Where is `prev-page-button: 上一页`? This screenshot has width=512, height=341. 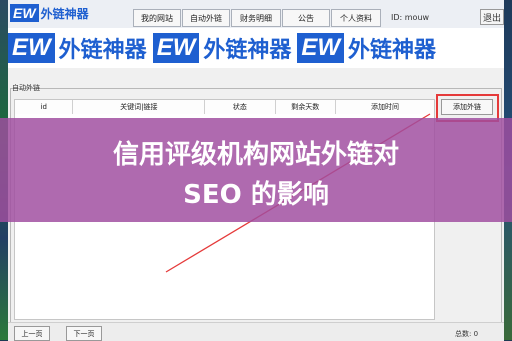 prev-page-button: 上一页 is located at coordinates (32, 333).